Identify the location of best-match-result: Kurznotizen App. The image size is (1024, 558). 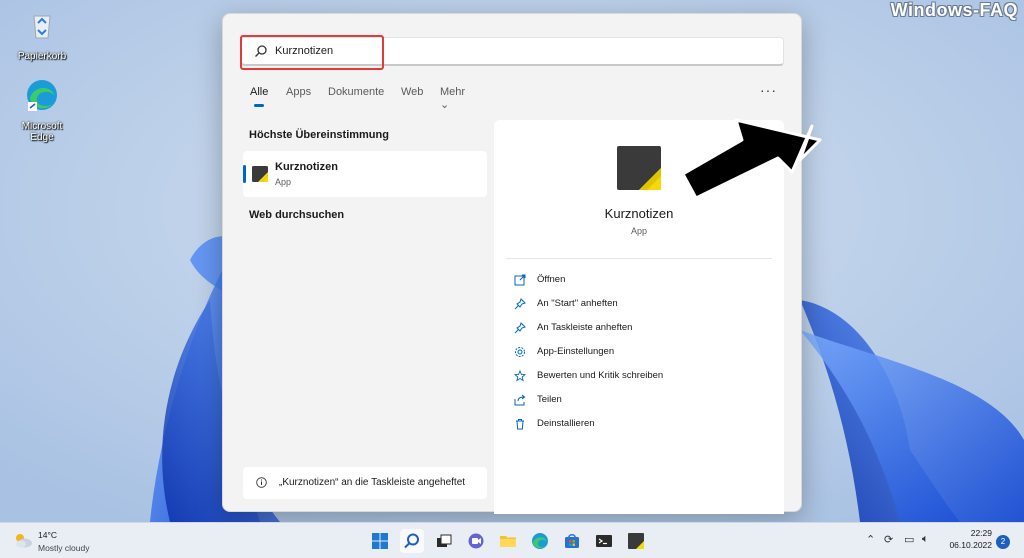
(365, 174).